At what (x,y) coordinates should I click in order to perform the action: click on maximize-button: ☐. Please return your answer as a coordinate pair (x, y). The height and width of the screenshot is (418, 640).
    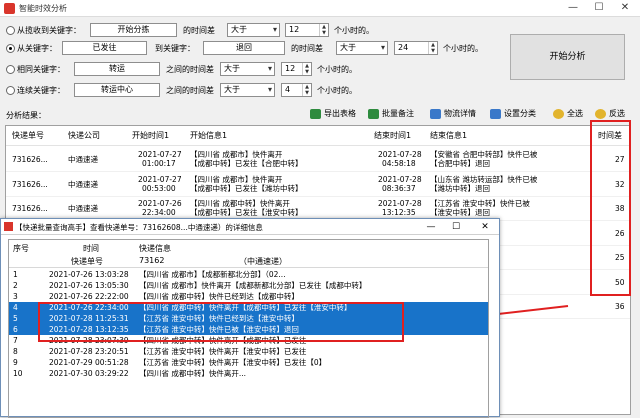
    Looking at the image, I should click on (599, 8).